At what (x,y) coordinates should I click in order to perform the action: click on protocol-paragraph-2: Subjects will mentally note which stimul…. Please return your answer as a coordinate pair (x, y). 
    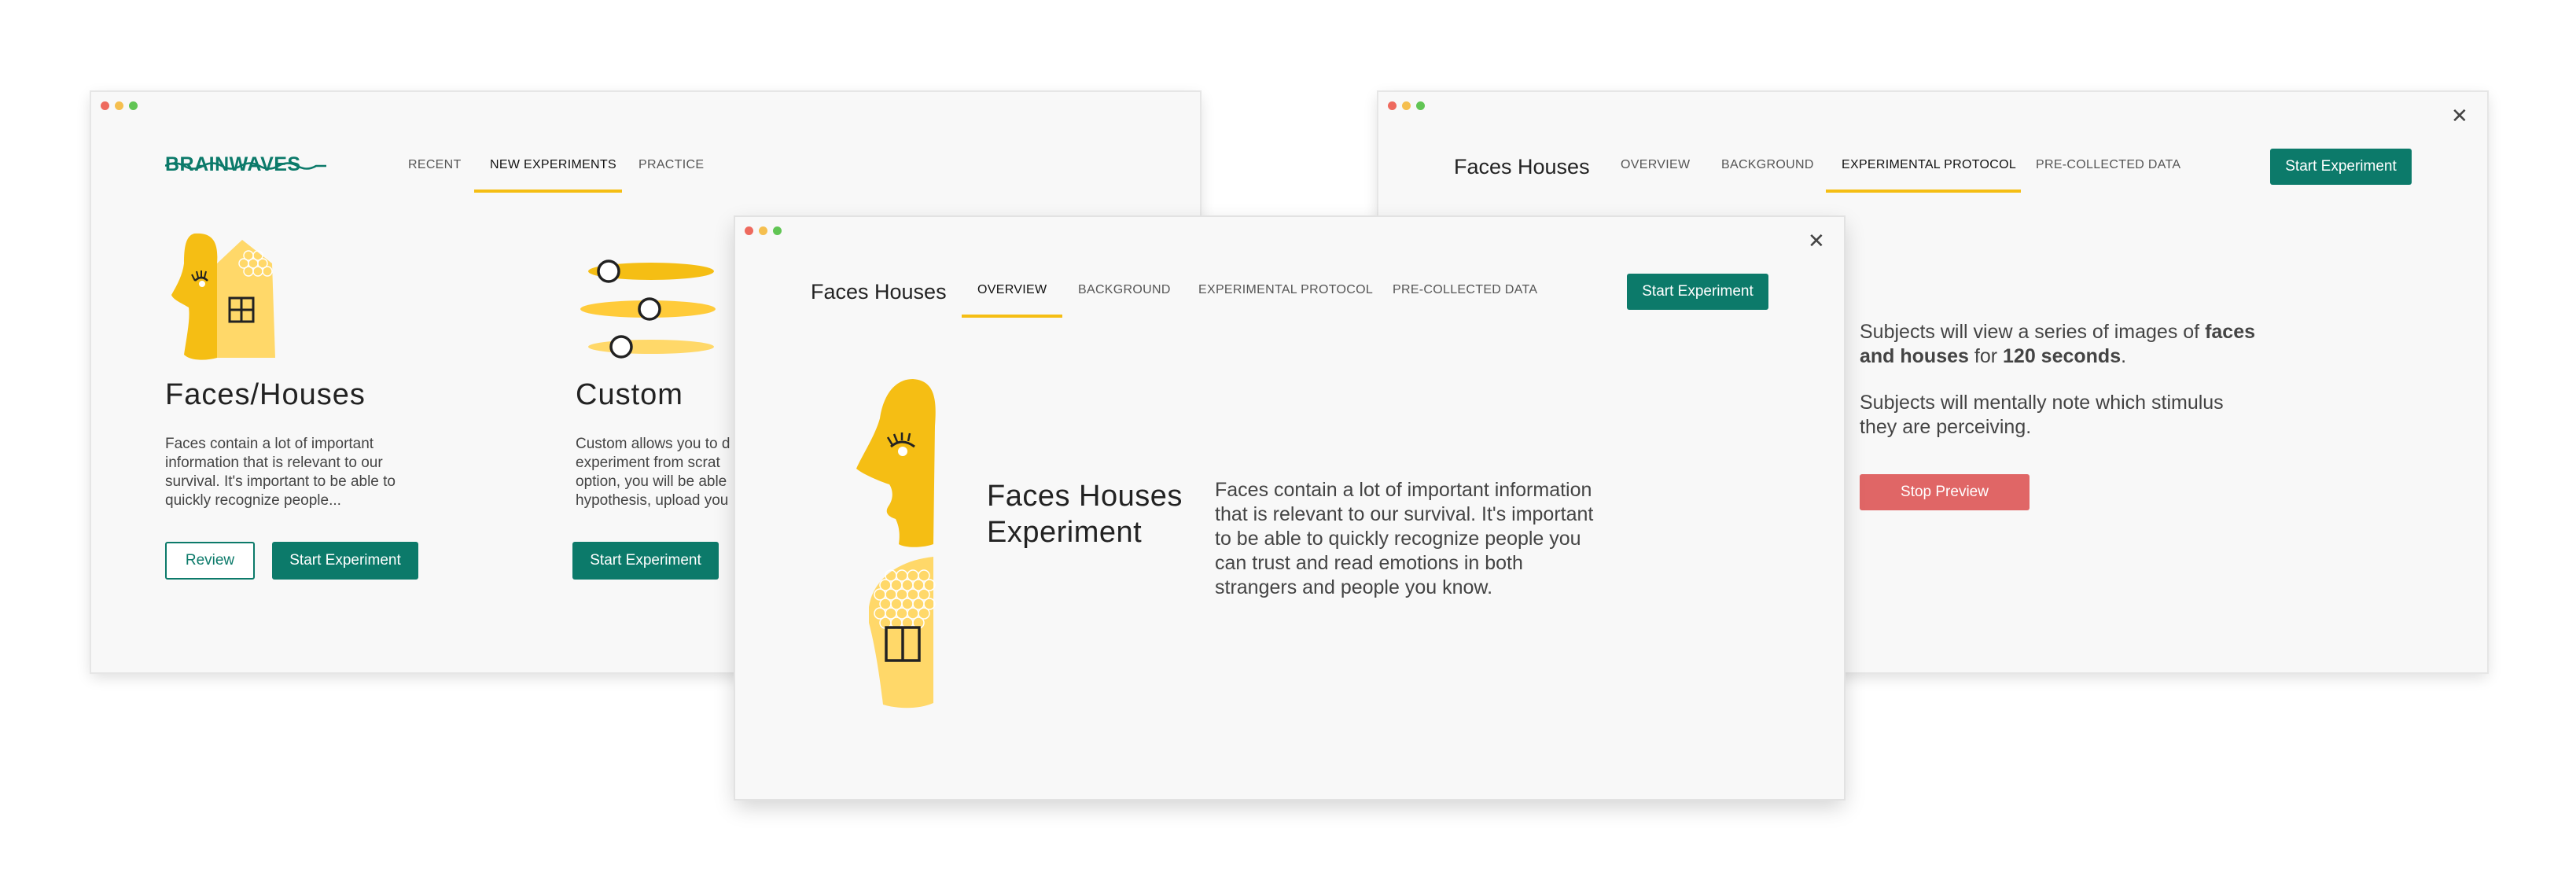
    Looking at the image, I should click on (2042, 415).